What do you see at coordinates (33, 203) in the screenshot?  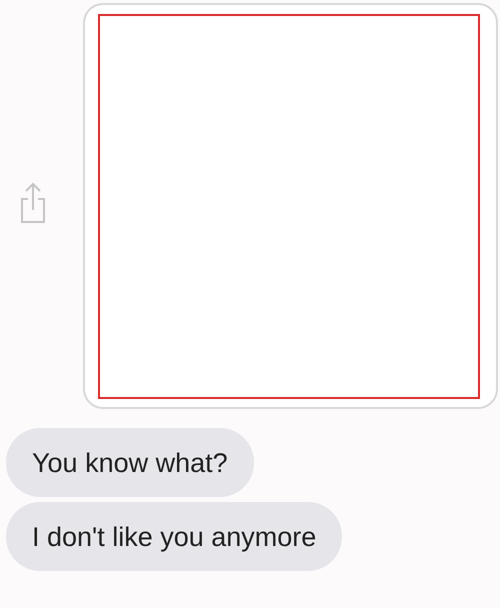 I see `share-icon` at bounding box center [33, 203].